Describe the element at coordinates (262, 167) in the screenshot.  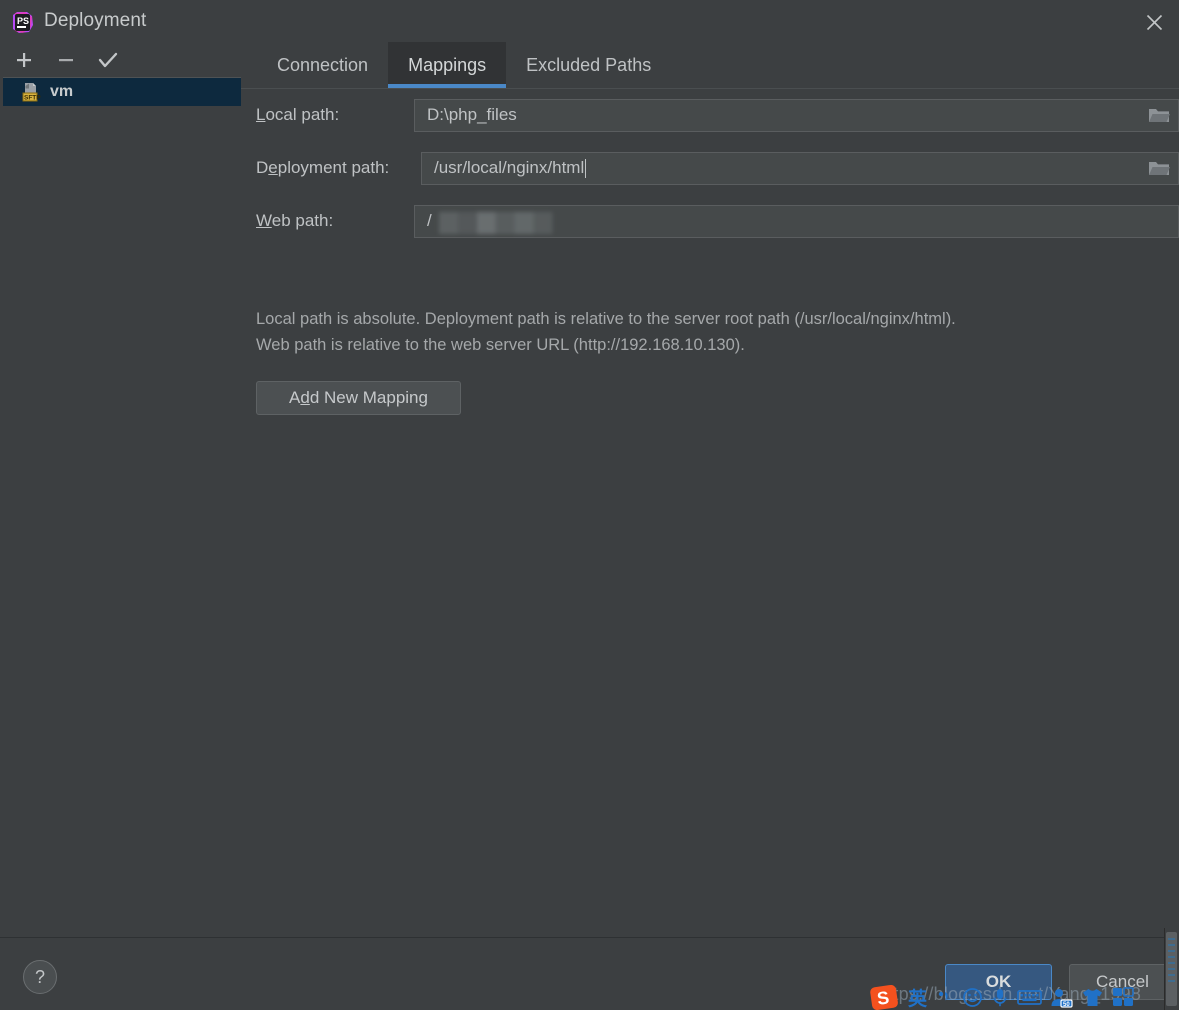
I see `deployment-path-label-pre: D` at that location.